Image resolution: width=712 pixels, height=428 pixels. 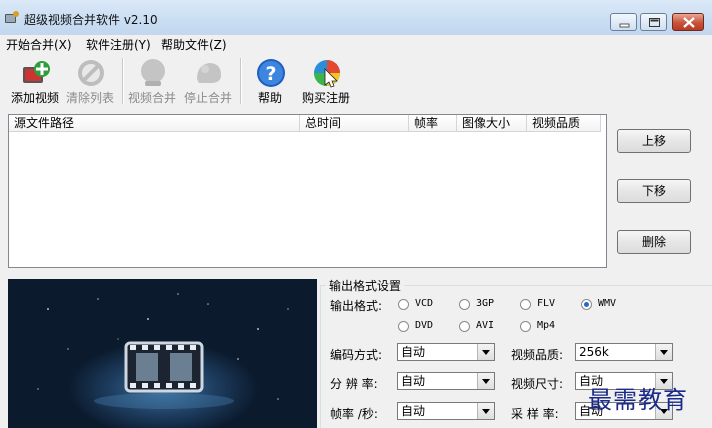 What do you see at coordinates (485, 325) in the screenshot?
I see `format-label-avi: AVI` at bounding box center [485, 325].